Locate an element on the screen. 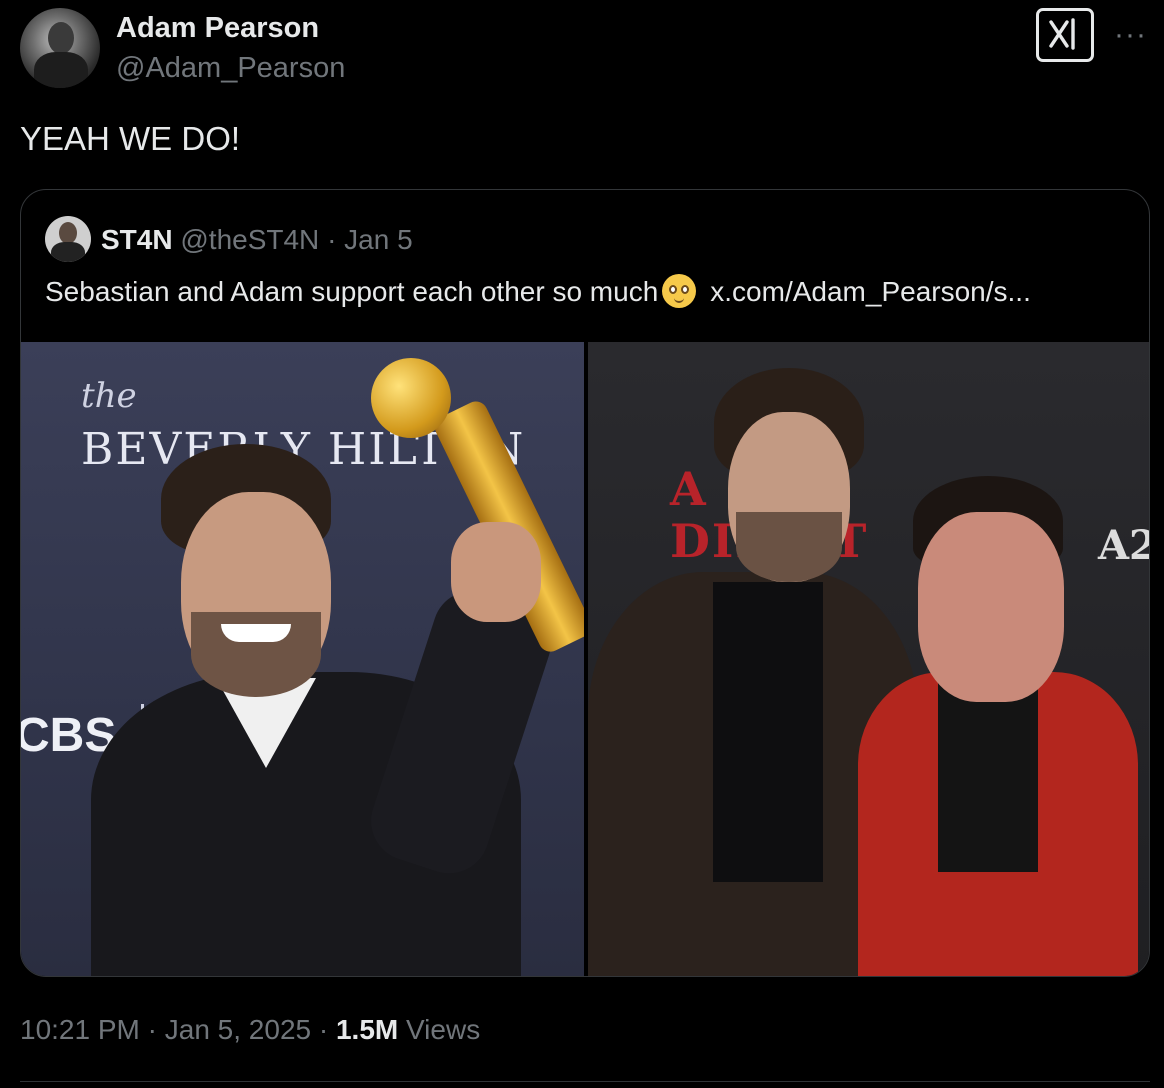 Image resolution: width=1164 pixels, height=1088 pixels. left-person-shirt is located at coordinates (768, 732).